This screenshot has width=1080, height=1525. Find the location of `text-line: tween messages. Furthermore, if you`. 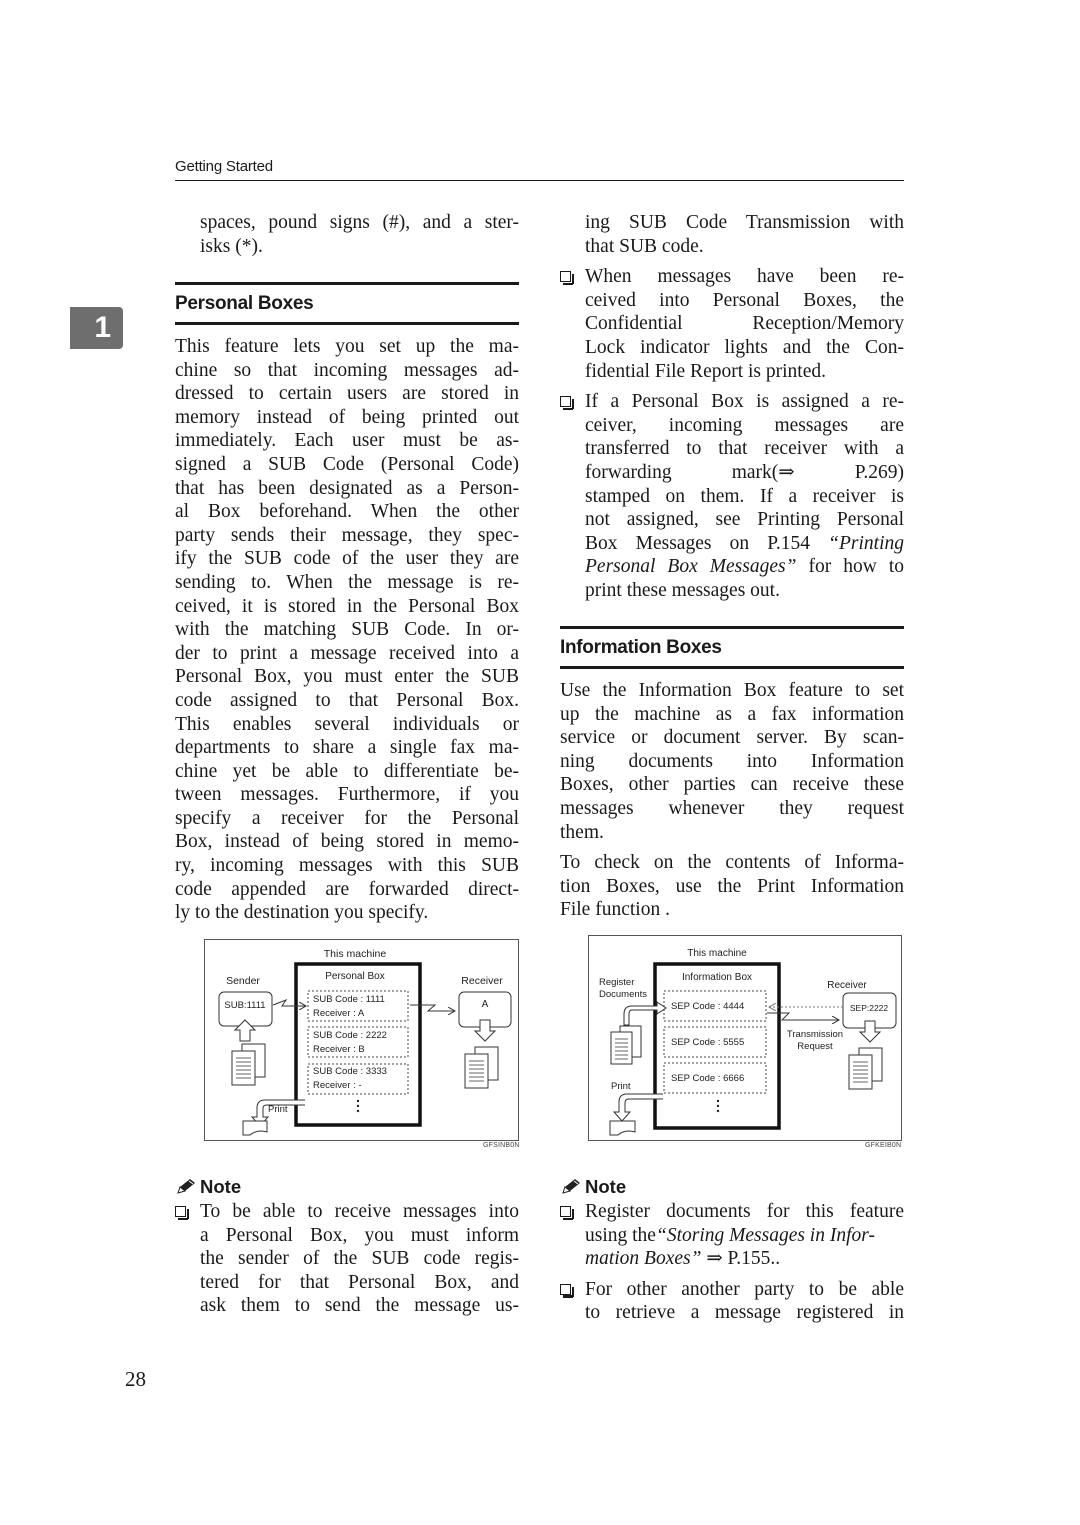

text-line: tween messages. Furthermore, if you is located at coordinates (347, 795).